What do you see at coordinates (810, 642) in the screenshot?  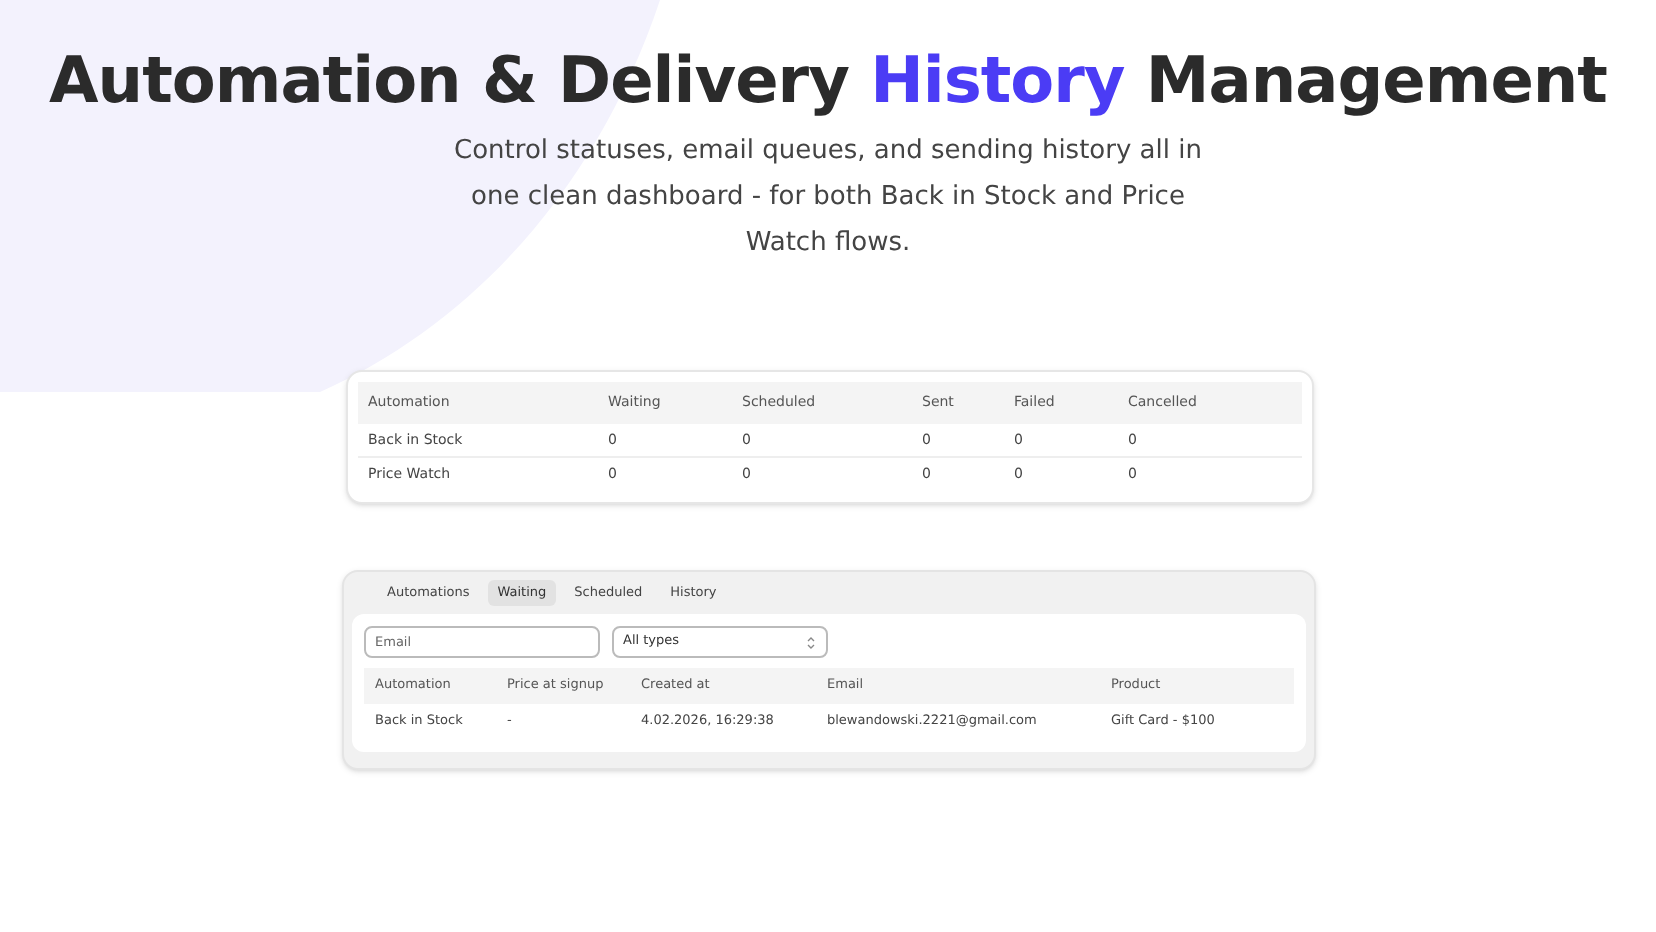 I see `chevron-up-down-icon` at bounding box center [810, 642].